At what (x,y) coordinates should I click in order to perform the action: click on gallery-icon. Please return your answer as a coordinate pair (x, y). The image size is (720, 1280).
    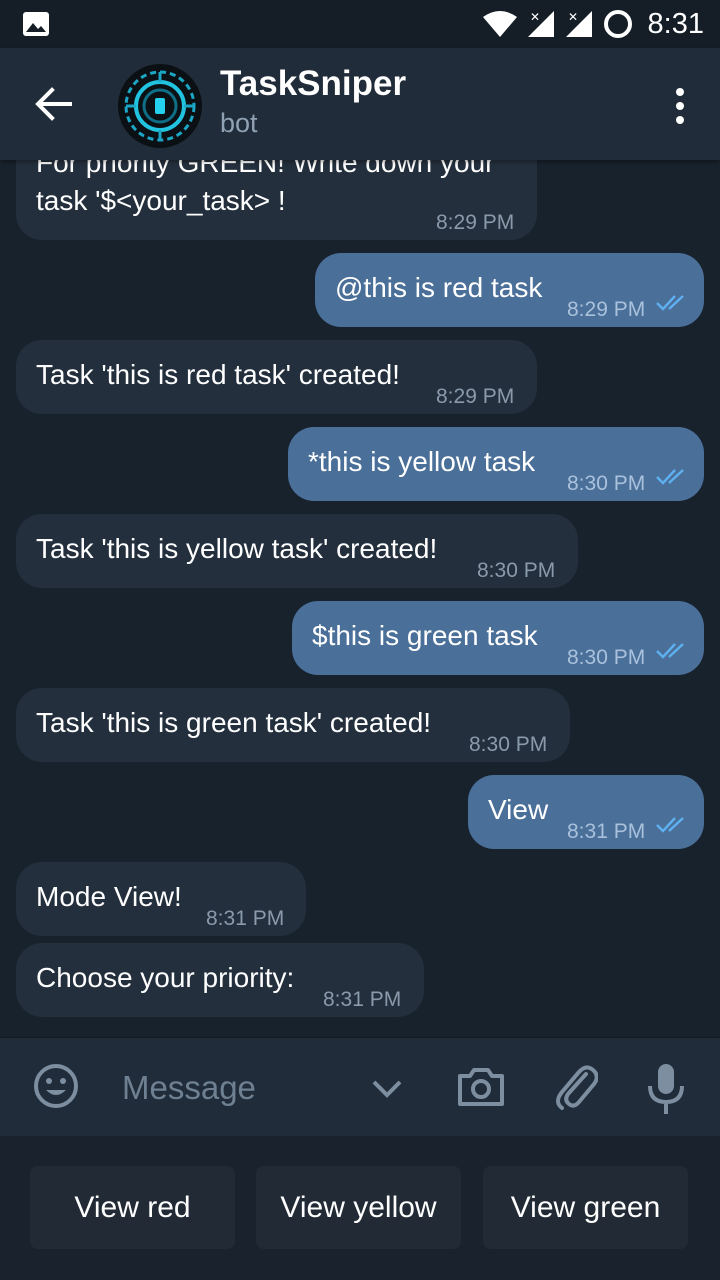
    Looking at the image, I should click on (36, 24).